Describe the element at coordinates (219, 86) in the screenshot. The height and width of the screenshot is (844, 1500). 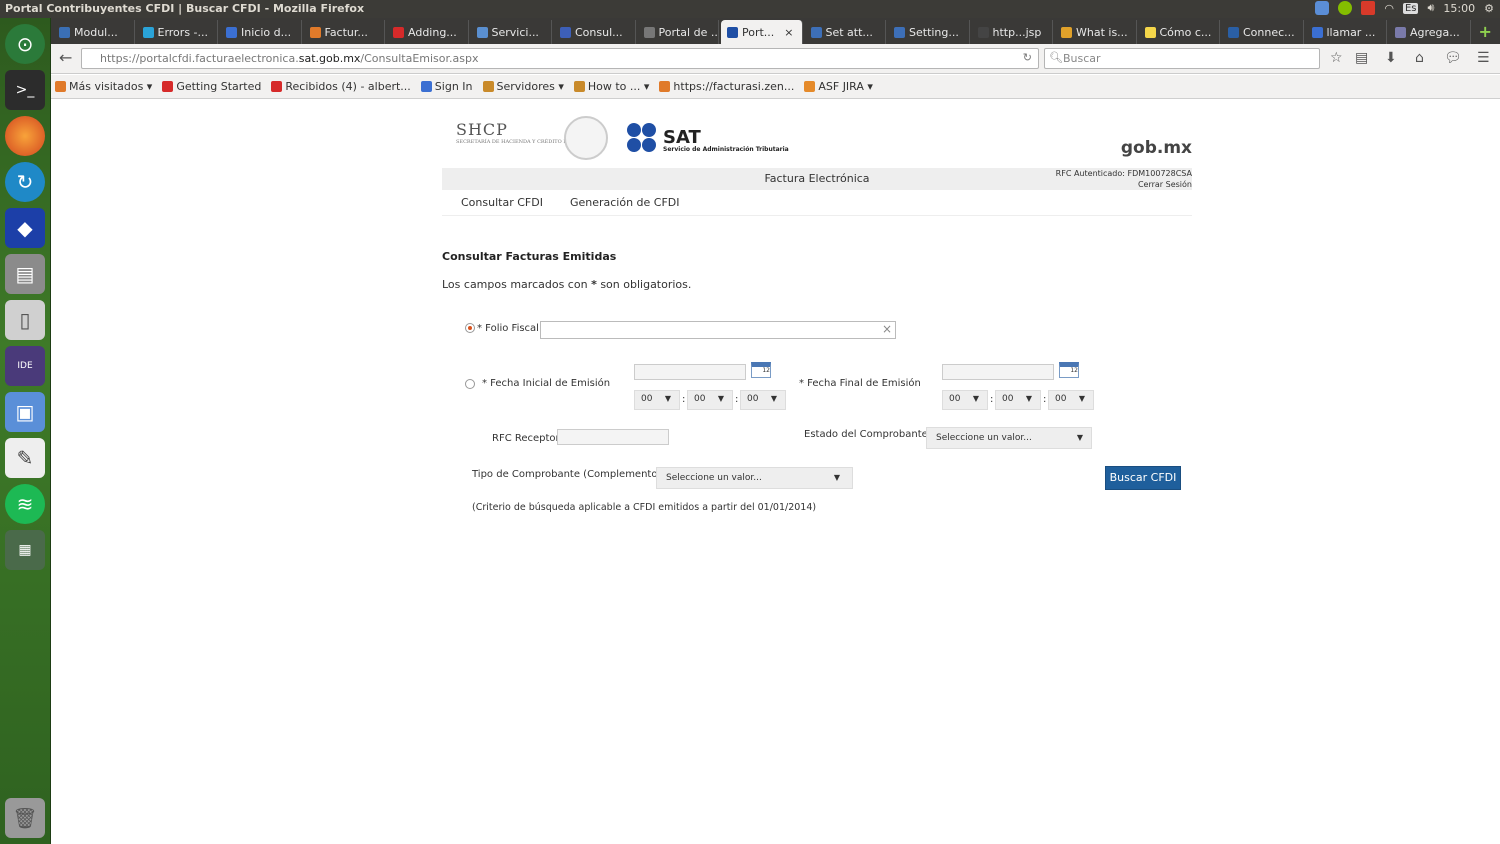
I see `bookmark-label: Getting Started` at that location.